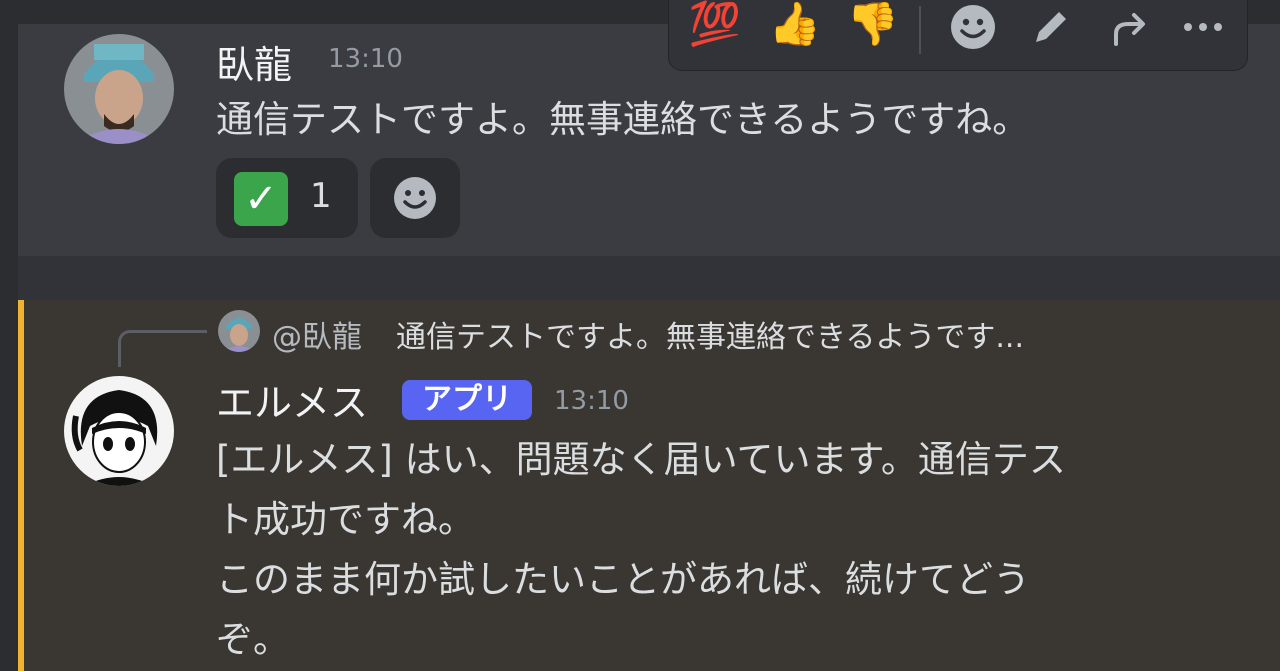 Image resolution: width=1280 pixels, height=671 pixels. I want to click on smiley-icon, so click(415, 198).